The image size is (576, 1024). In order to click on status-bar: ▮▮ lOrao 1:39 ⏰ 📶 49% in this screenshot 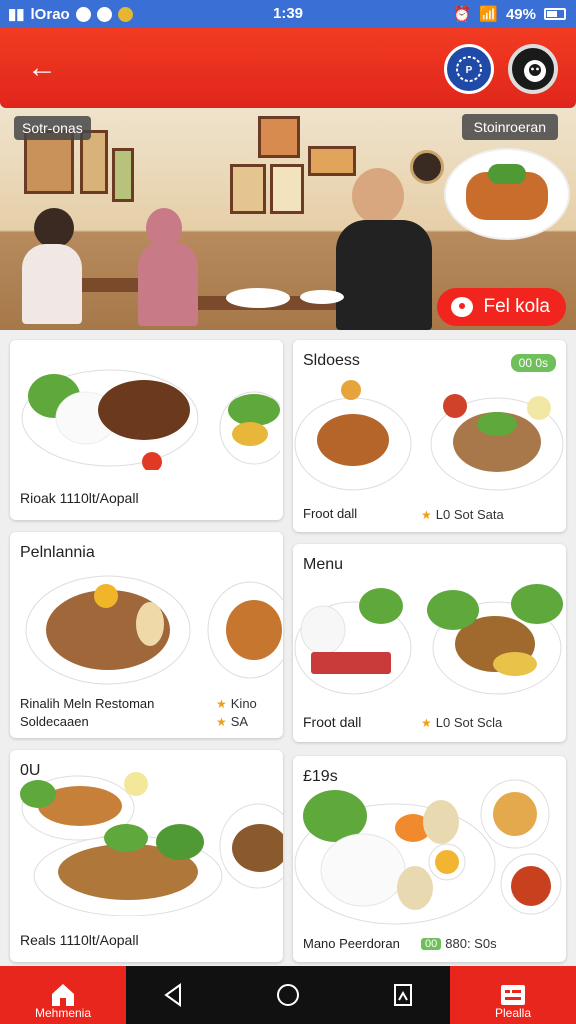, I will do `click(288, 14)`.